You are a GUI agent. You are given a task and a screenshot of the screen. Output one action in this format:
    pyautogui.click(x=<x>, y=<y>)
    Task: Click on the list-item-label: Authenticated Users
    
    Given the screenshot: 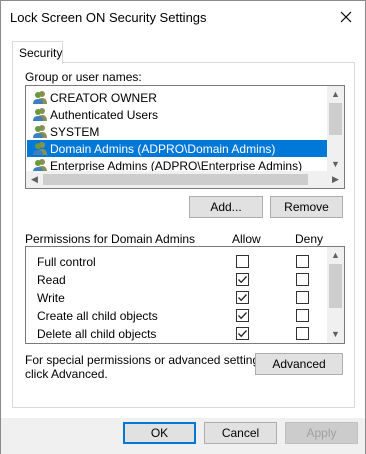 What is the action you would take?
    pyautogui.click(x=104, y=115)
    